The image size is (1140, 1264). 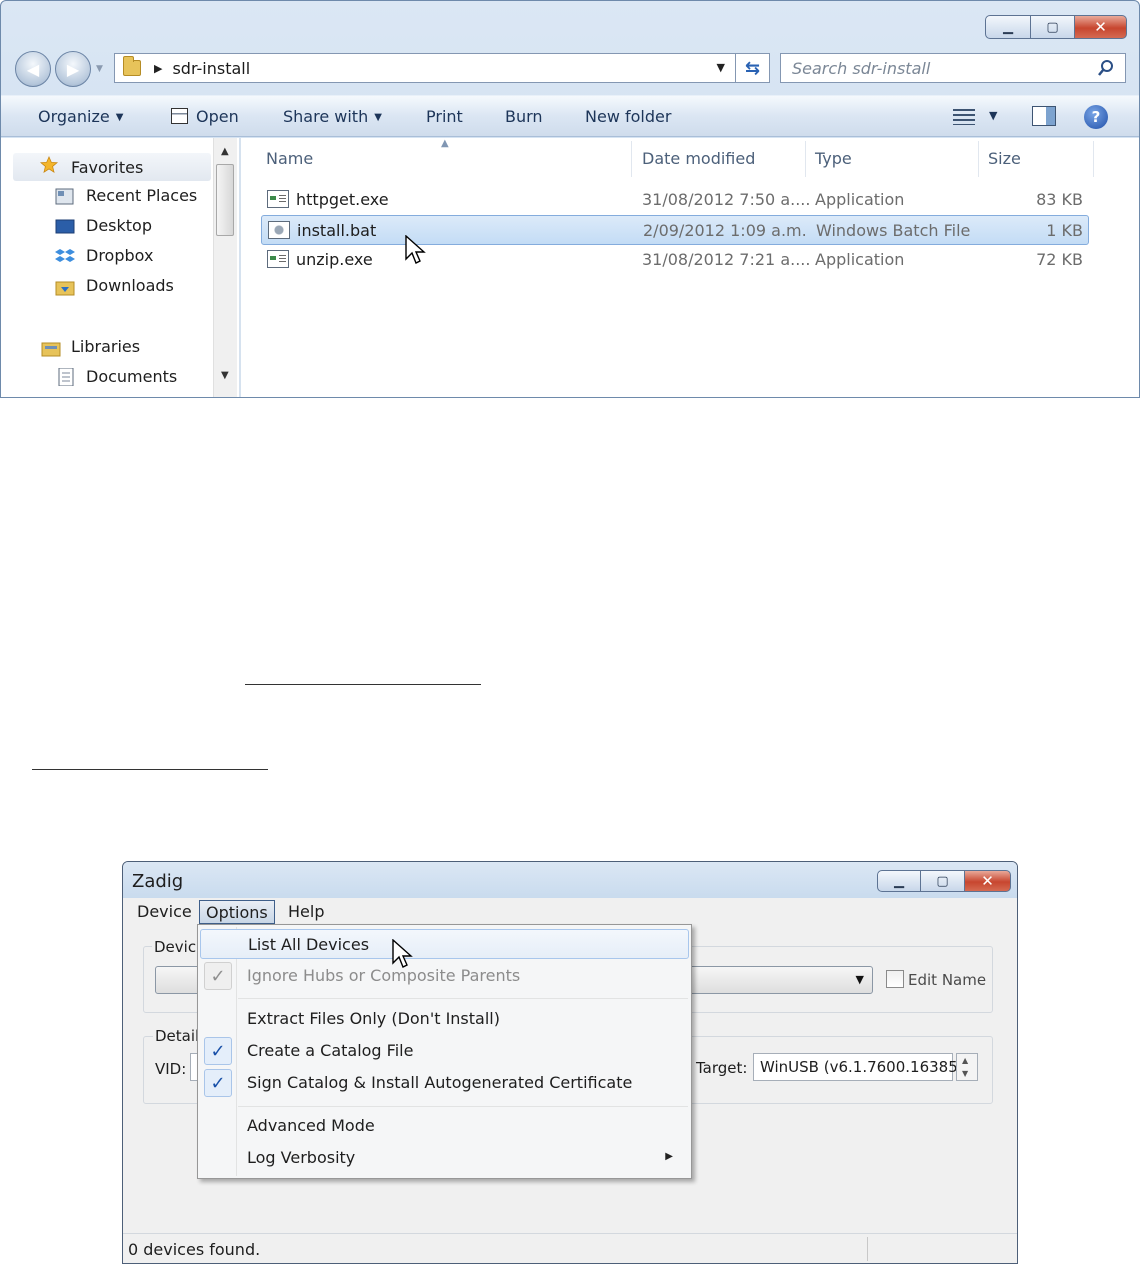 What do you see at coordinates (51, 349) in the screenshot?
I see `libraries-icon` at bounding box center [51, 349].